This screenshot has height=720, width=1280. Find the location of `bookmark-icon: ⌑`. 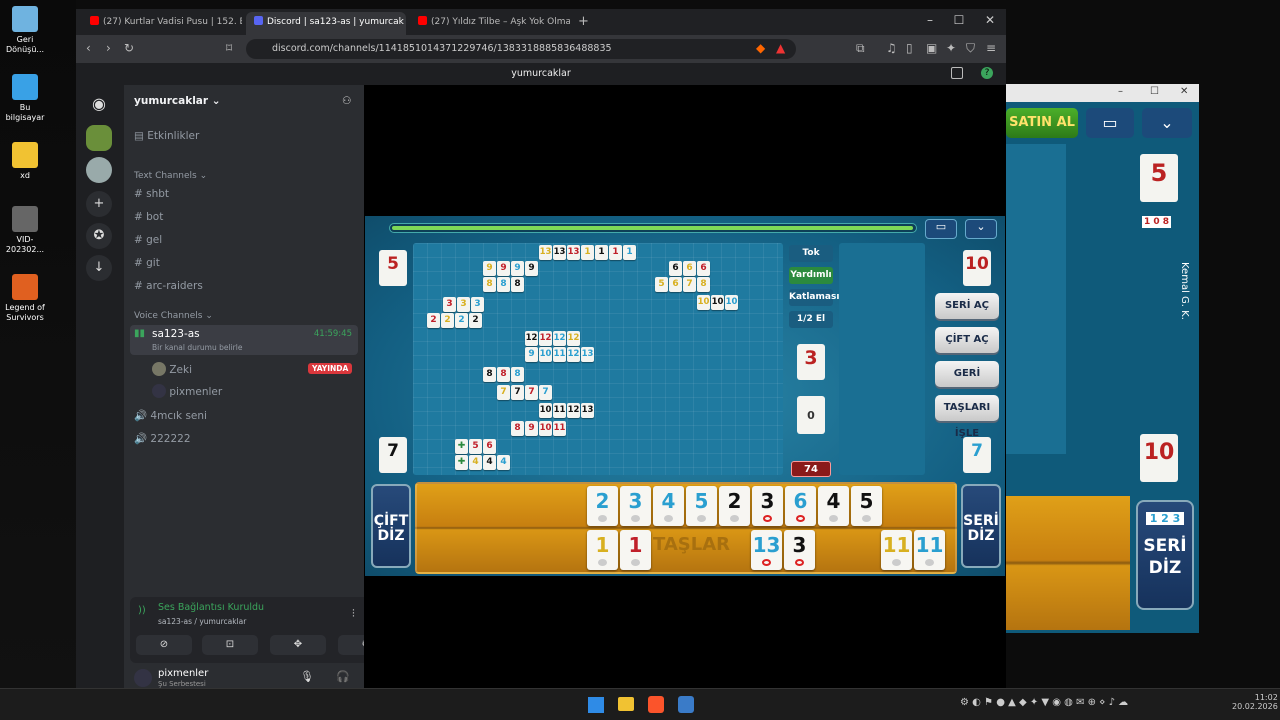

bookmark-icon: ⌑ is located at coordinates (229, 48).